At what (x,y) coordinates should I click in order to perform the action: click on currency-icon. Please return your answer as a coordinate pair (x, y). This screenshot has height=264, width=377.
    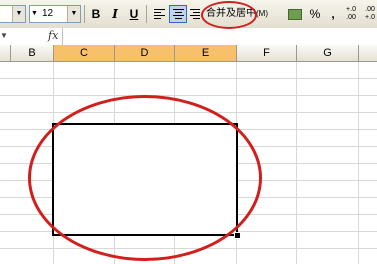
    Looking at the image, I should click on (295, 14).